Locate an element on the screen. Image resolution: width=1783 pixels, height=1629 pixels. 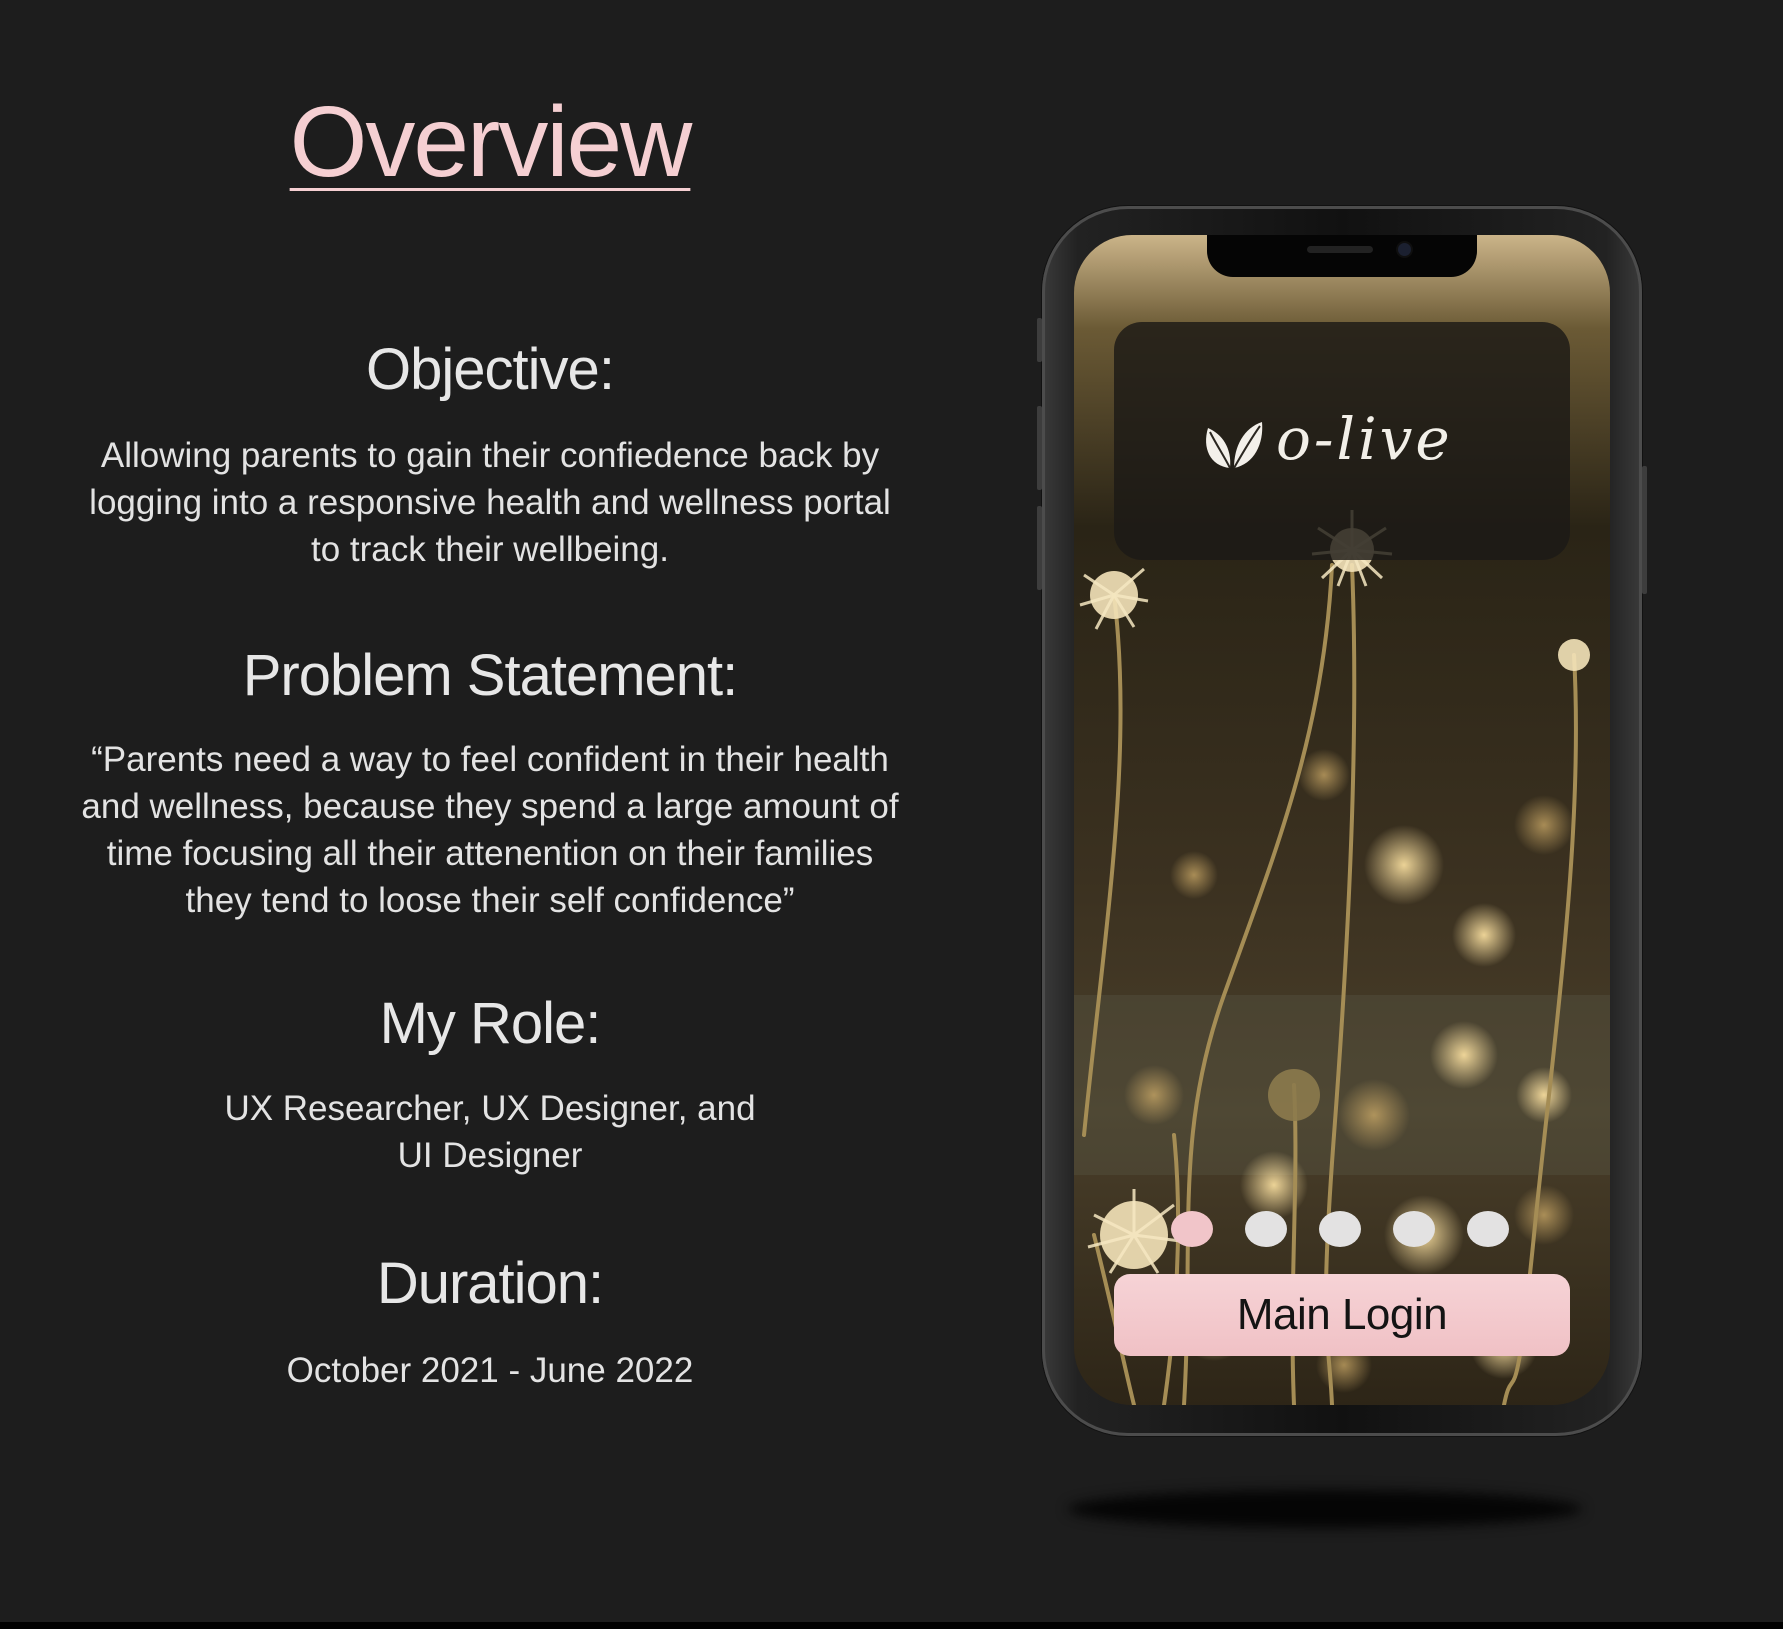
phone-volume-down is located at coordinates (1039, 548).